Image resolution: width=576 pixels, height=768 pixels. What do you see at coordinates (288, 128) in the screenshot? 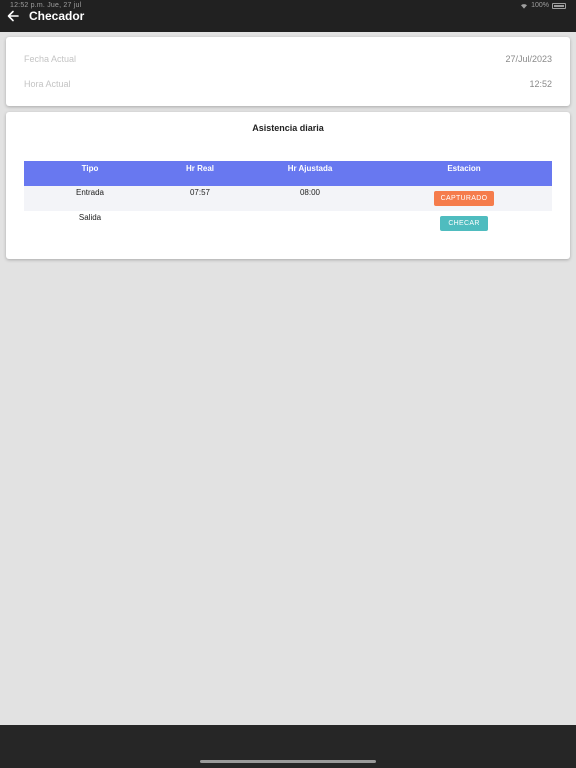
I see `attendance-title: Asistencia diaria` at bounding box center [288, 128].